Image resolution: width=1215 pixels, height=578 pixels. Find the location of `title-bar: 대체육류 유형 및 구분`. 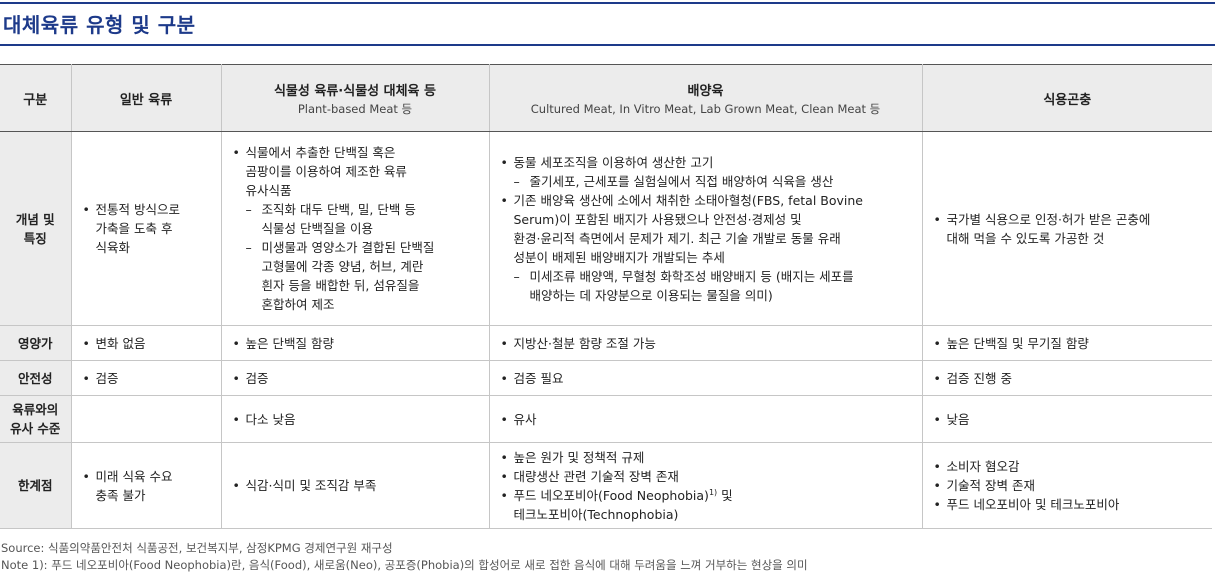

title-bar: 대체육류 유형 및 구분 is located at coordinates (607, 24).